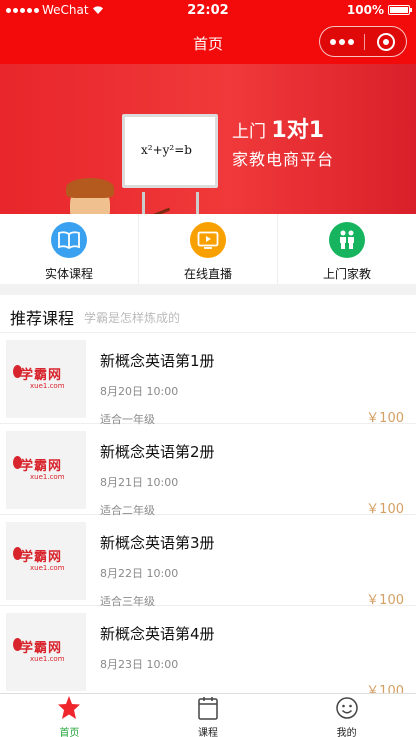  What do you see at coordinates (347, 240) in the screenshot?
I see `people-icon` at bounding box center [347, 240].